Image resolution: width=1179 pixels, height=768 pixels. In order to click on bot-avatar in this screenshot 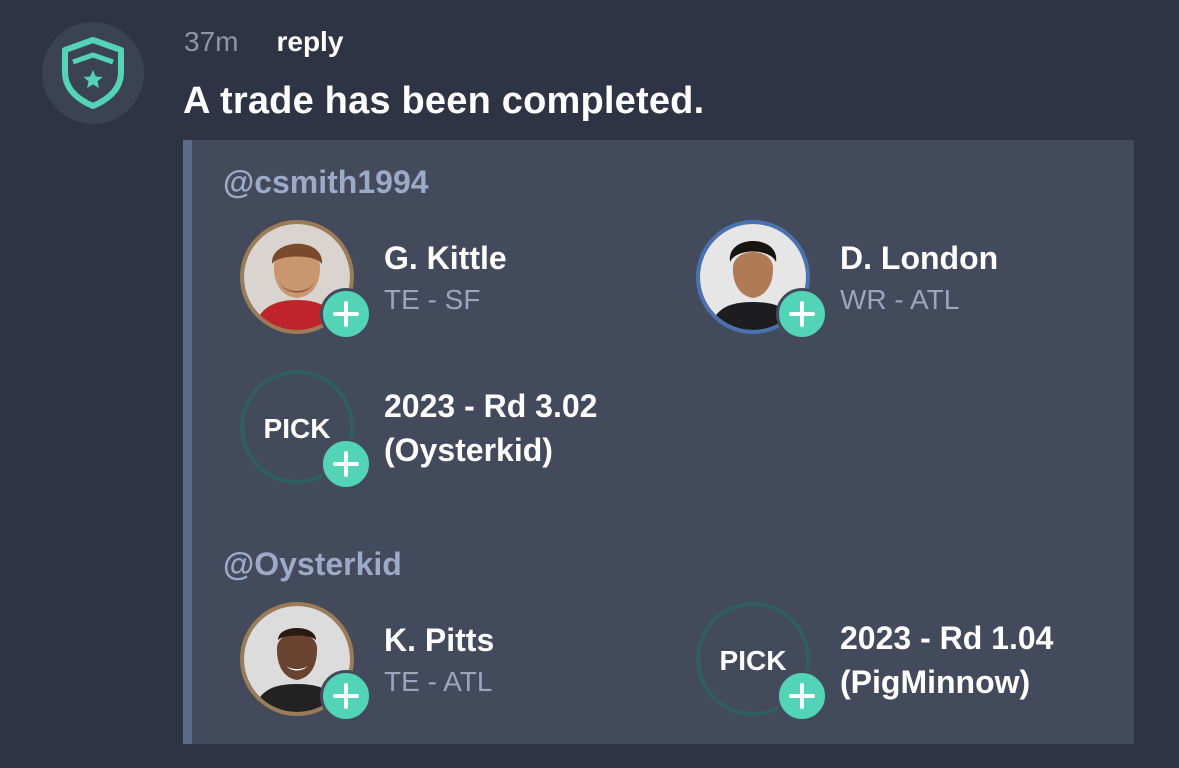, I will do `click(93, 73)`.